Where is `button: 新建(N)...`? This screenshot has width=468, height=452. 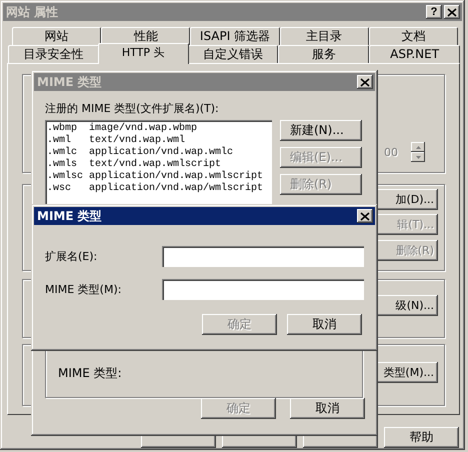 button: 新建(N)... is located at coordinates (321, 130).